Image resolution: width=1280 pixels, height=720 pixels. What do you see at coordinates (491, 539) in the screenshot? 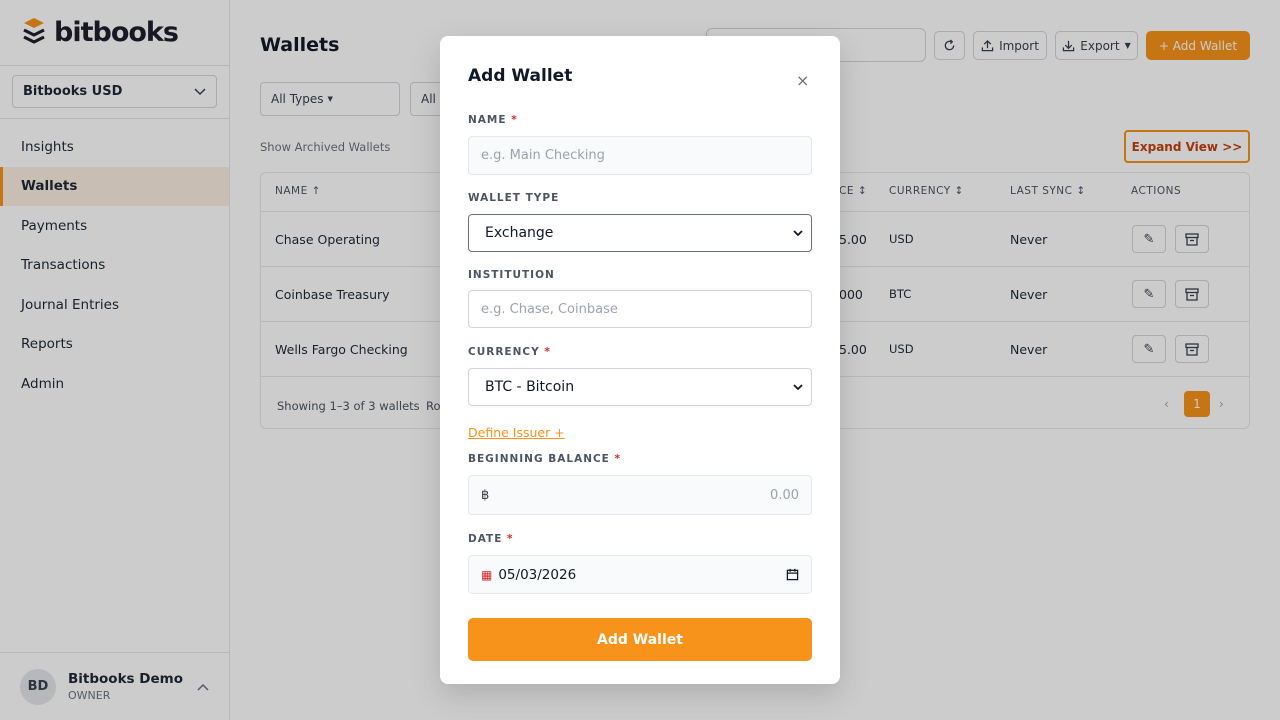
I see `date-label: DATE *` at bounding box center [491, 539].